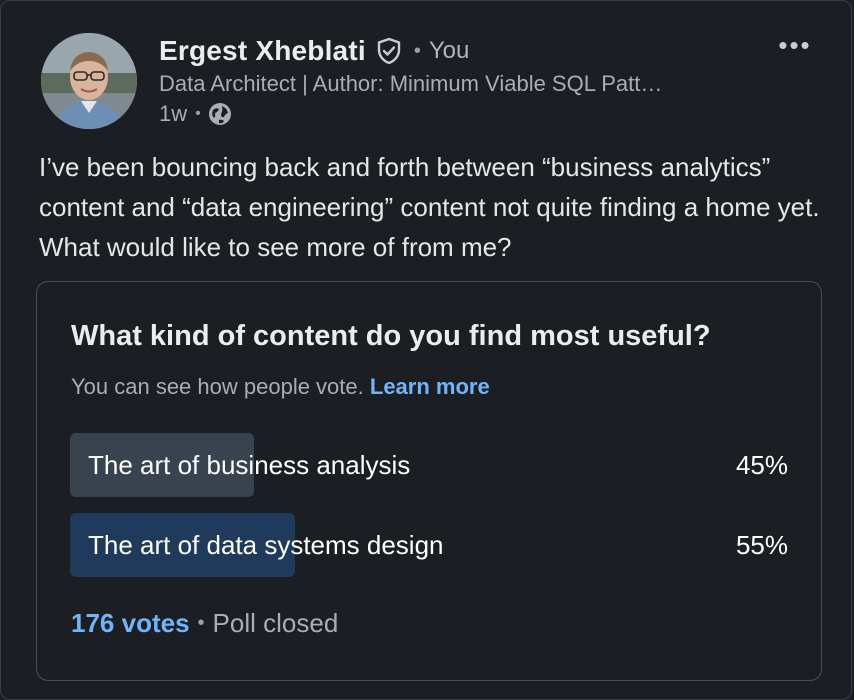  What do you see at coordinates (217, 386) in the screenshot?
I see `poll-note-text: You can see how people vote.` at bounding box center [217, 386].